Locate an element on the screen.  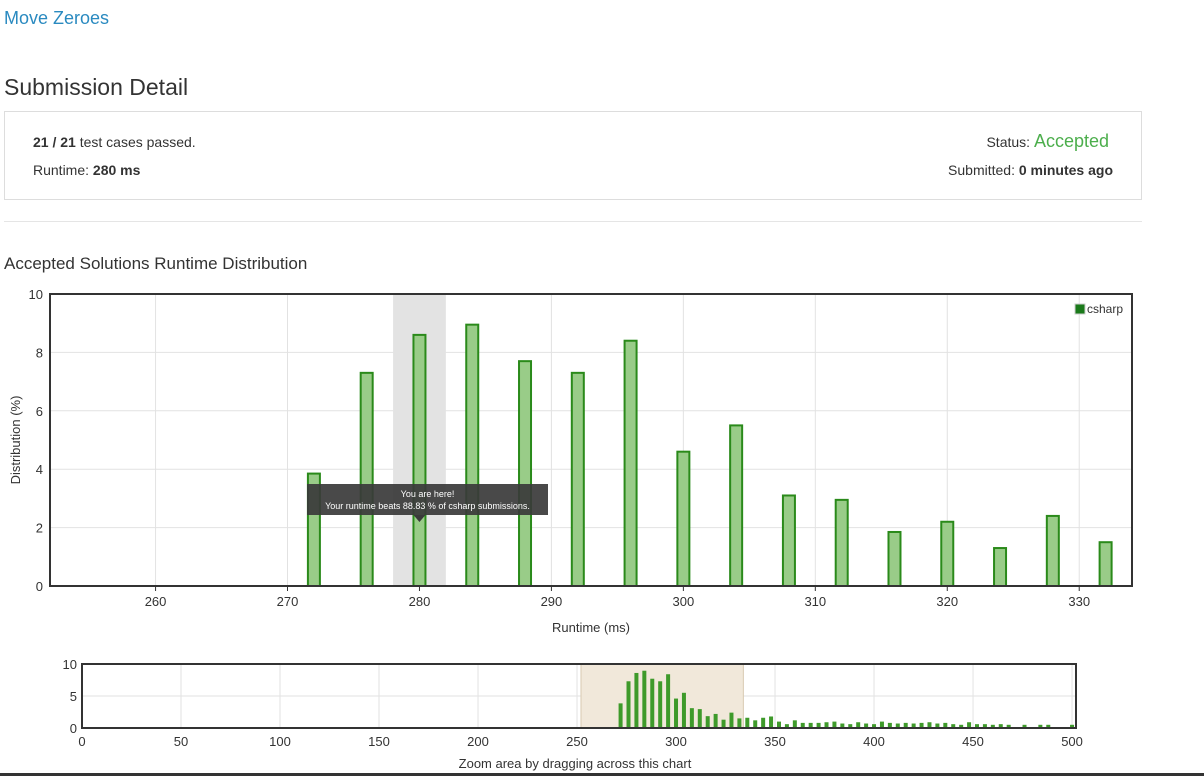
x-tick-label: 260 is located at coordinates (156, 601).